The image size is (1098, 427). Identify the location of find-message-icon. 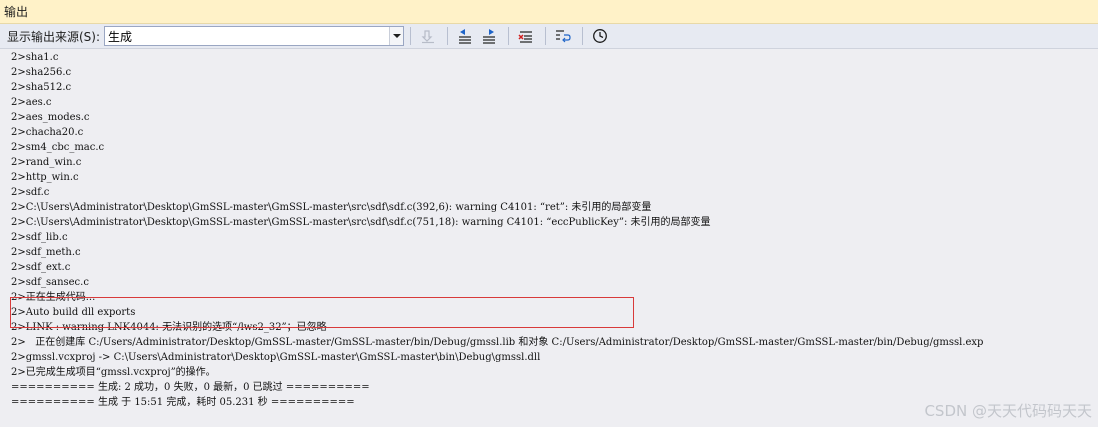
(428, 37).